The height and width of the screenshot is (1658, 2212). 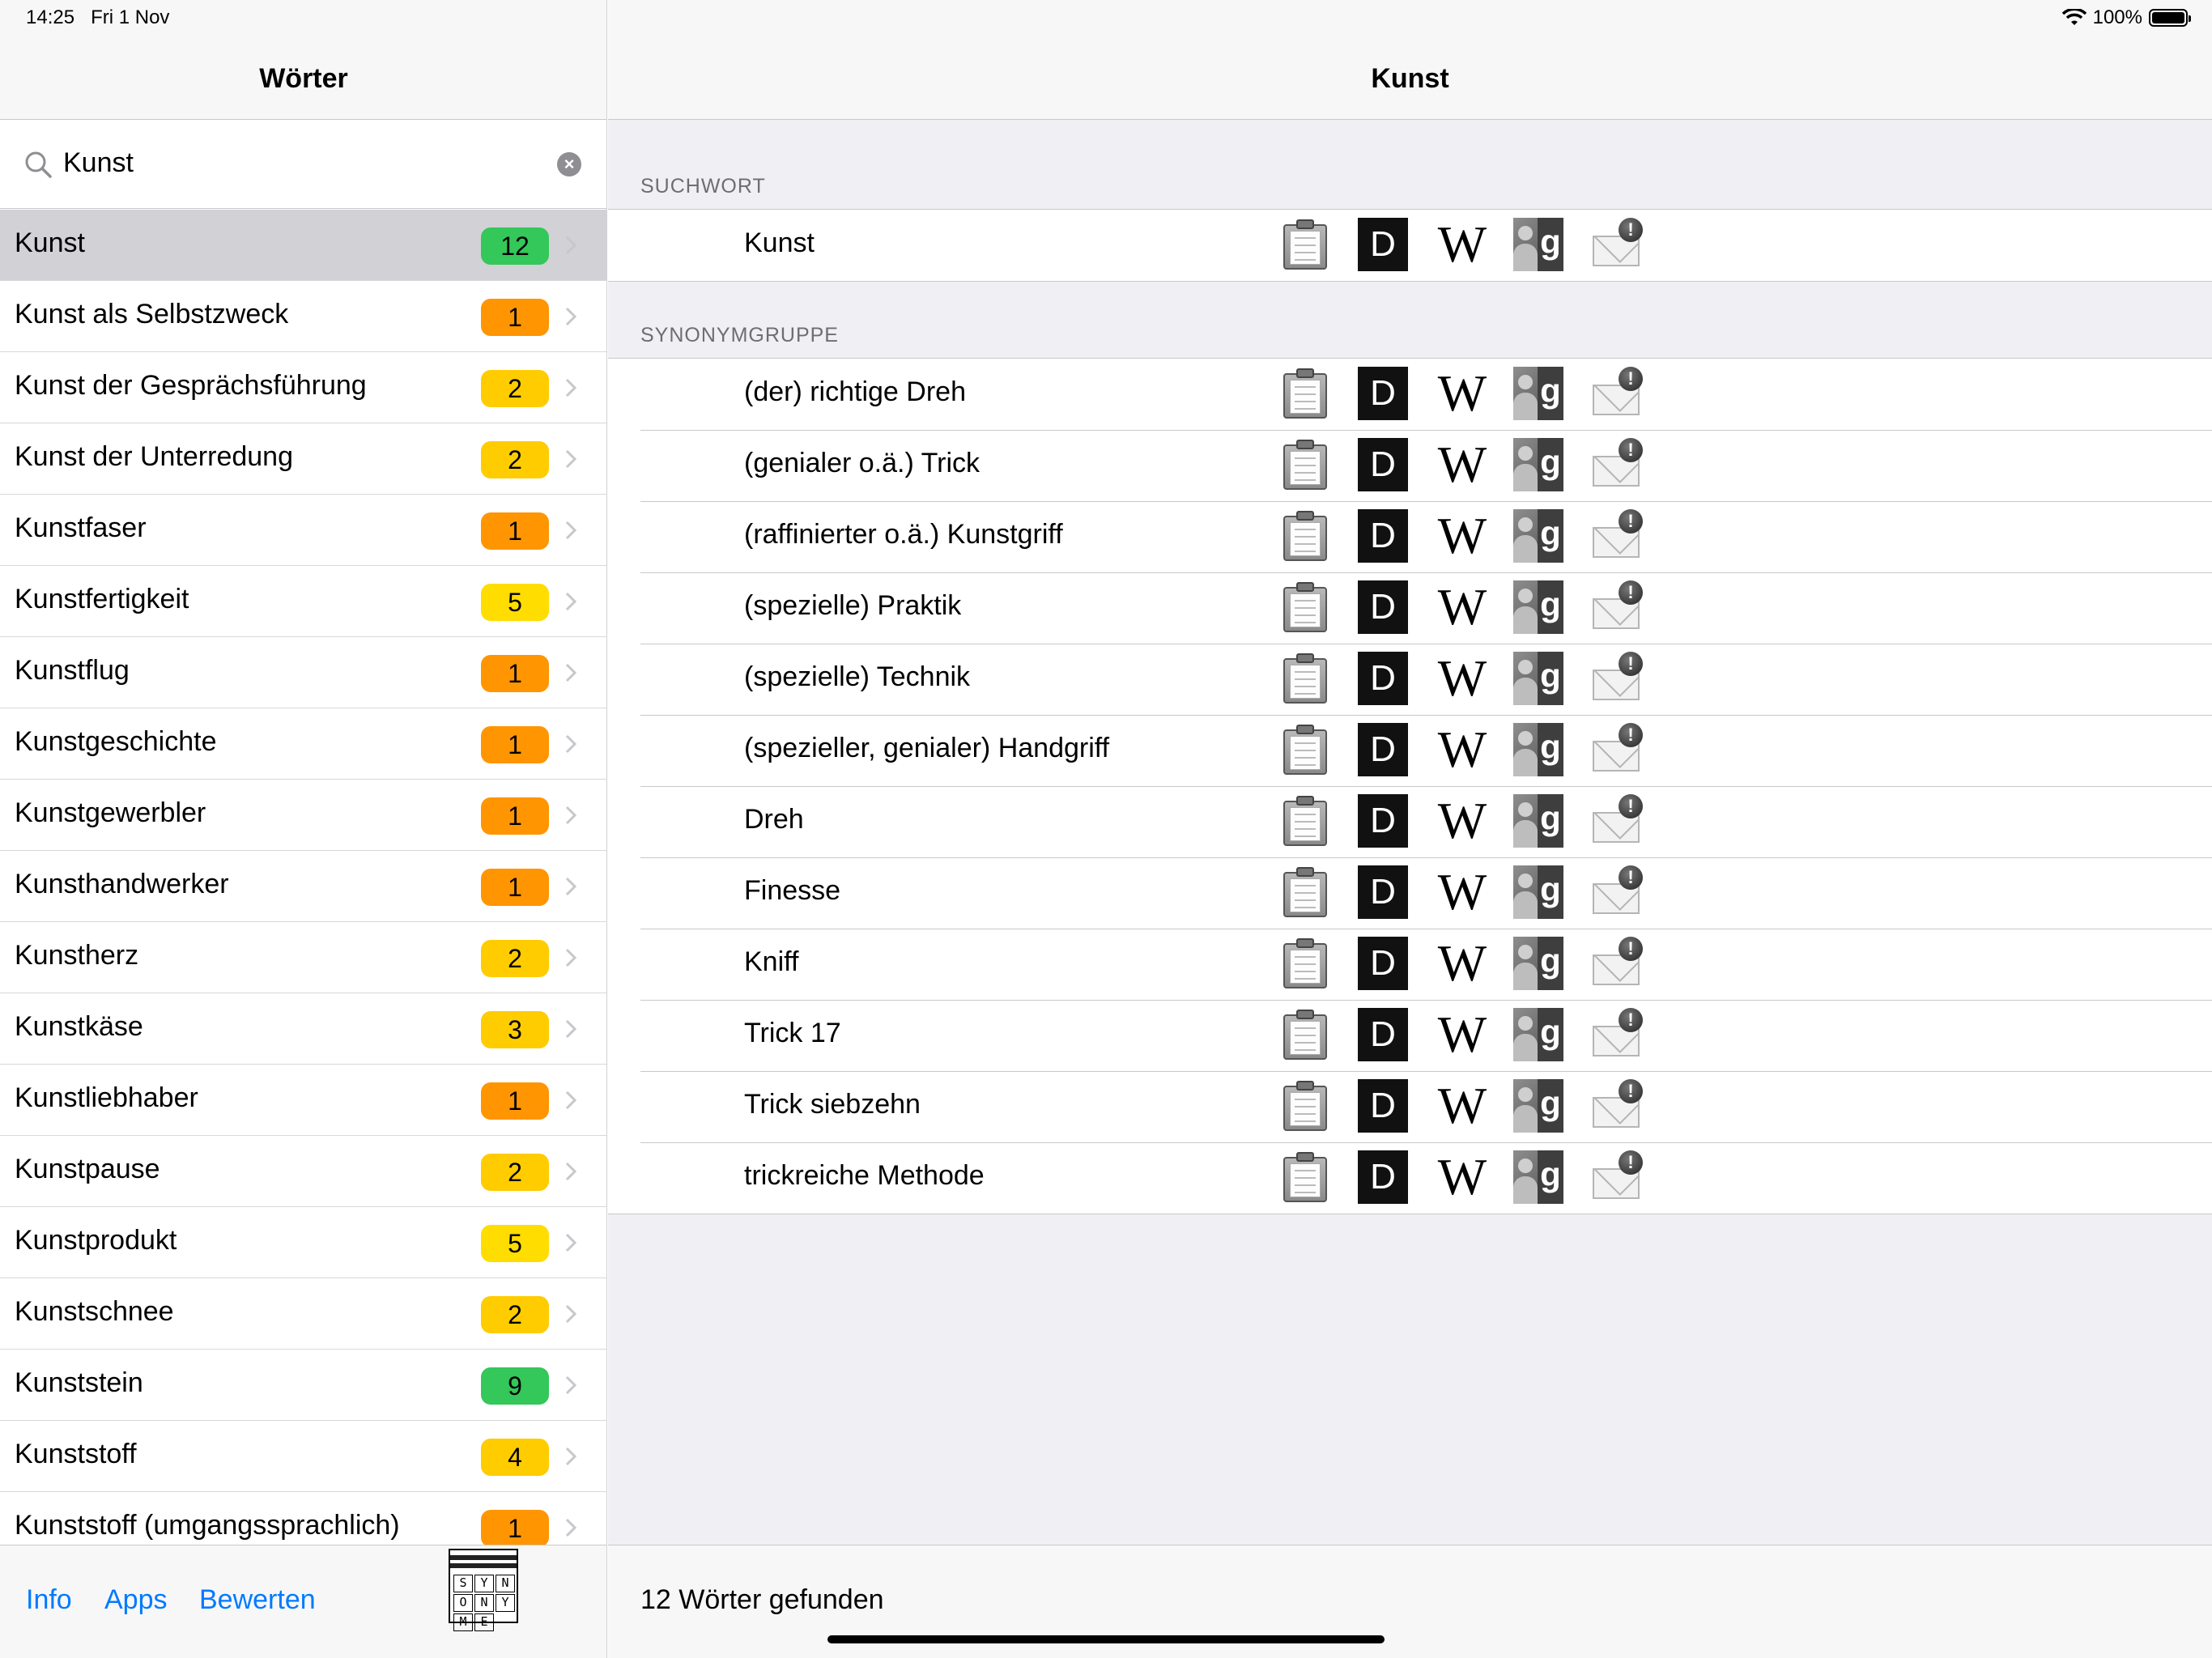 I want to click on word-list-item: Kunststein 9, so click(x=303, y=1385).